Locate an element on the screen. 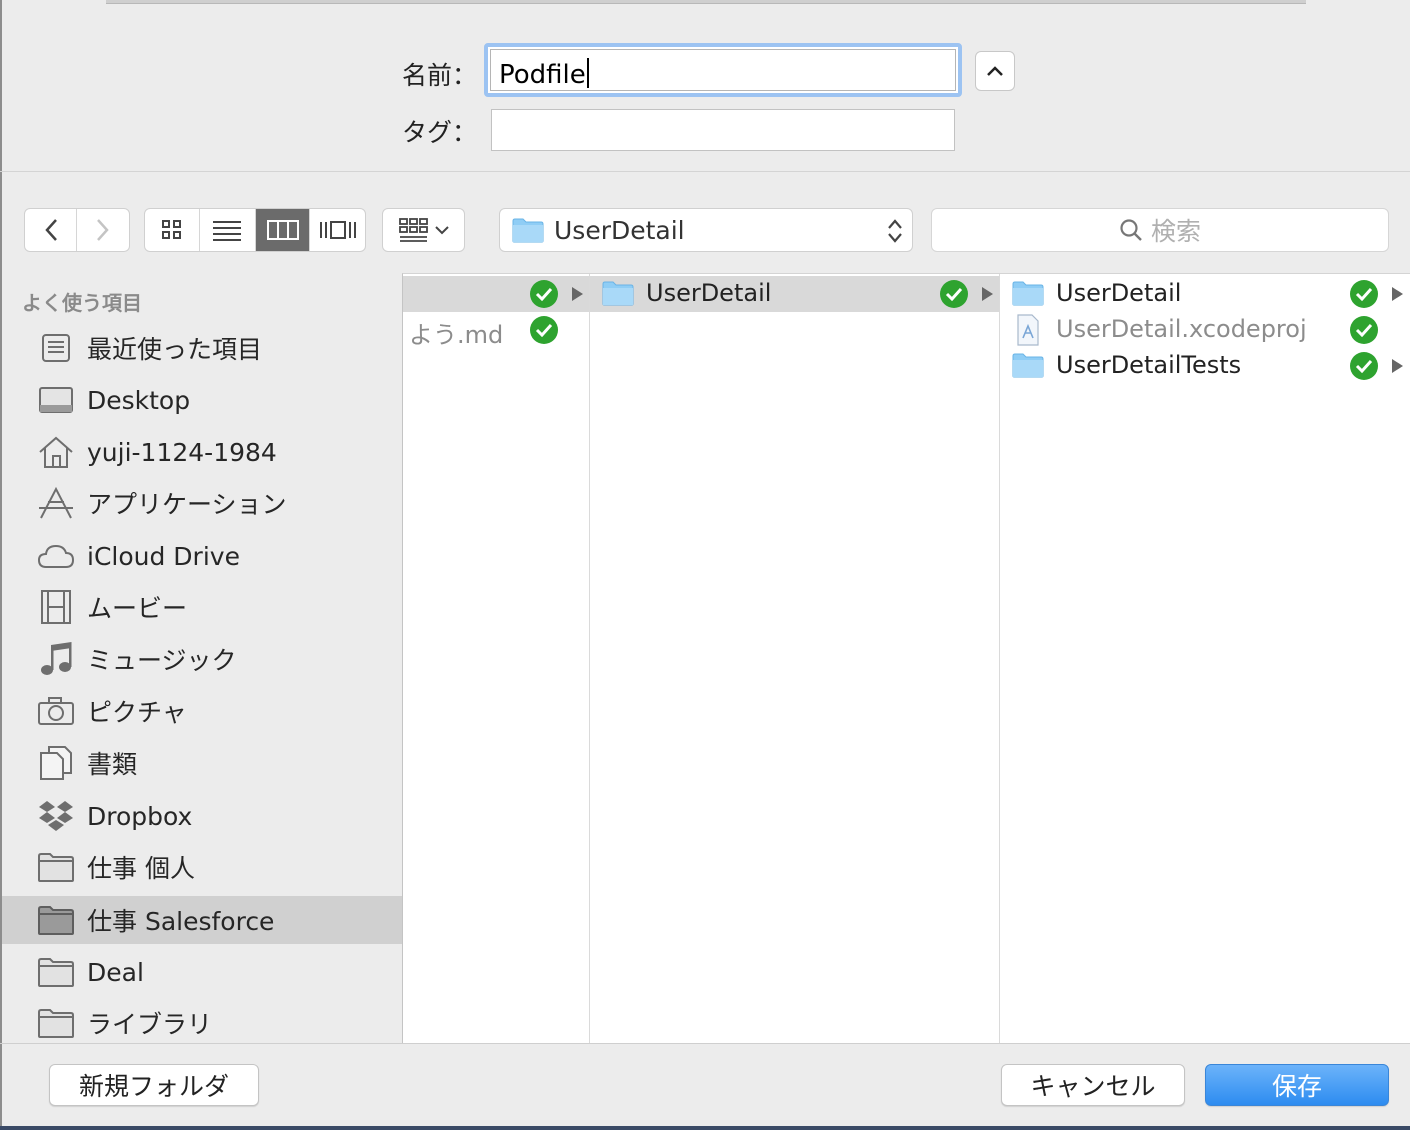 This screenshot has height=1130, width=1410. list-item is located at coordinates (496, 294).